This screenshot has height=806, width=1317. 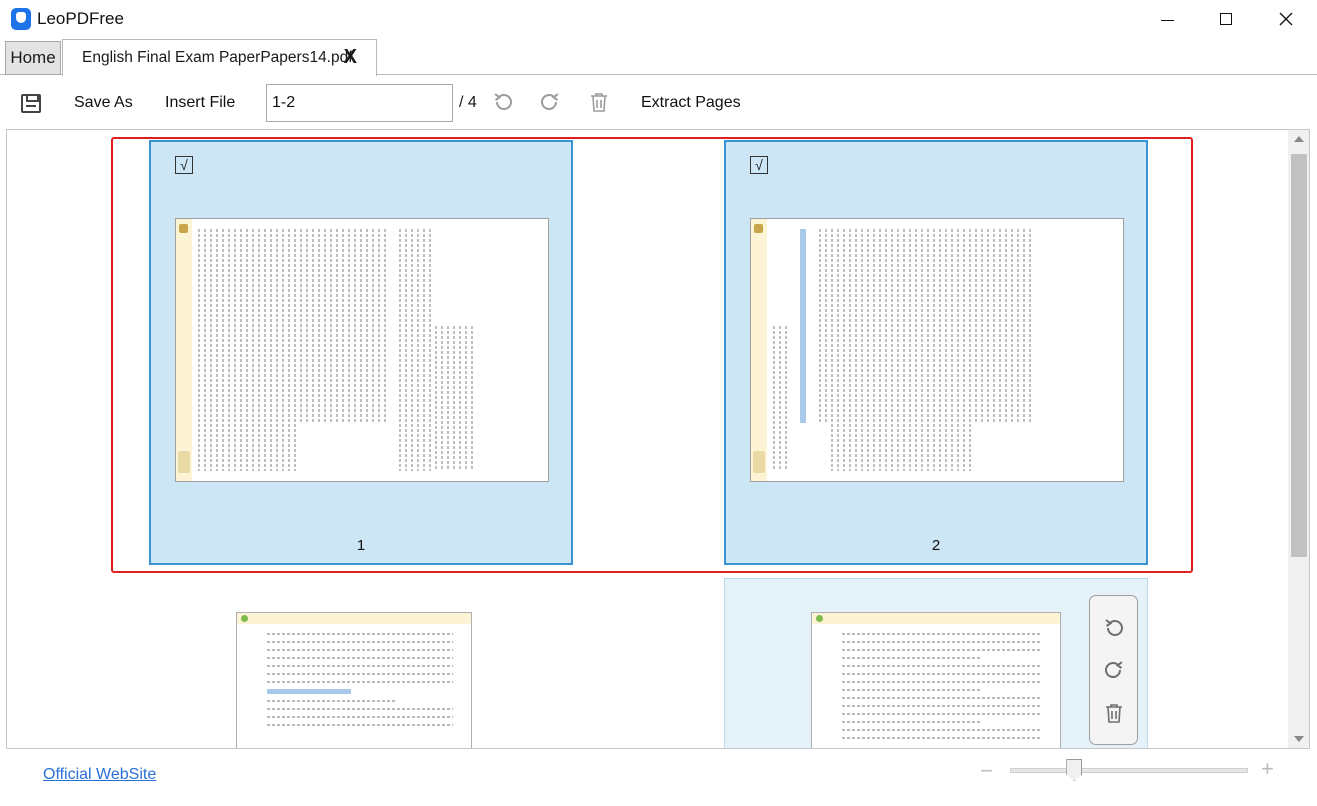 I want to click on toolbar: Save As Insert File / 4 Extract Pages, so click(x=658, y=102).